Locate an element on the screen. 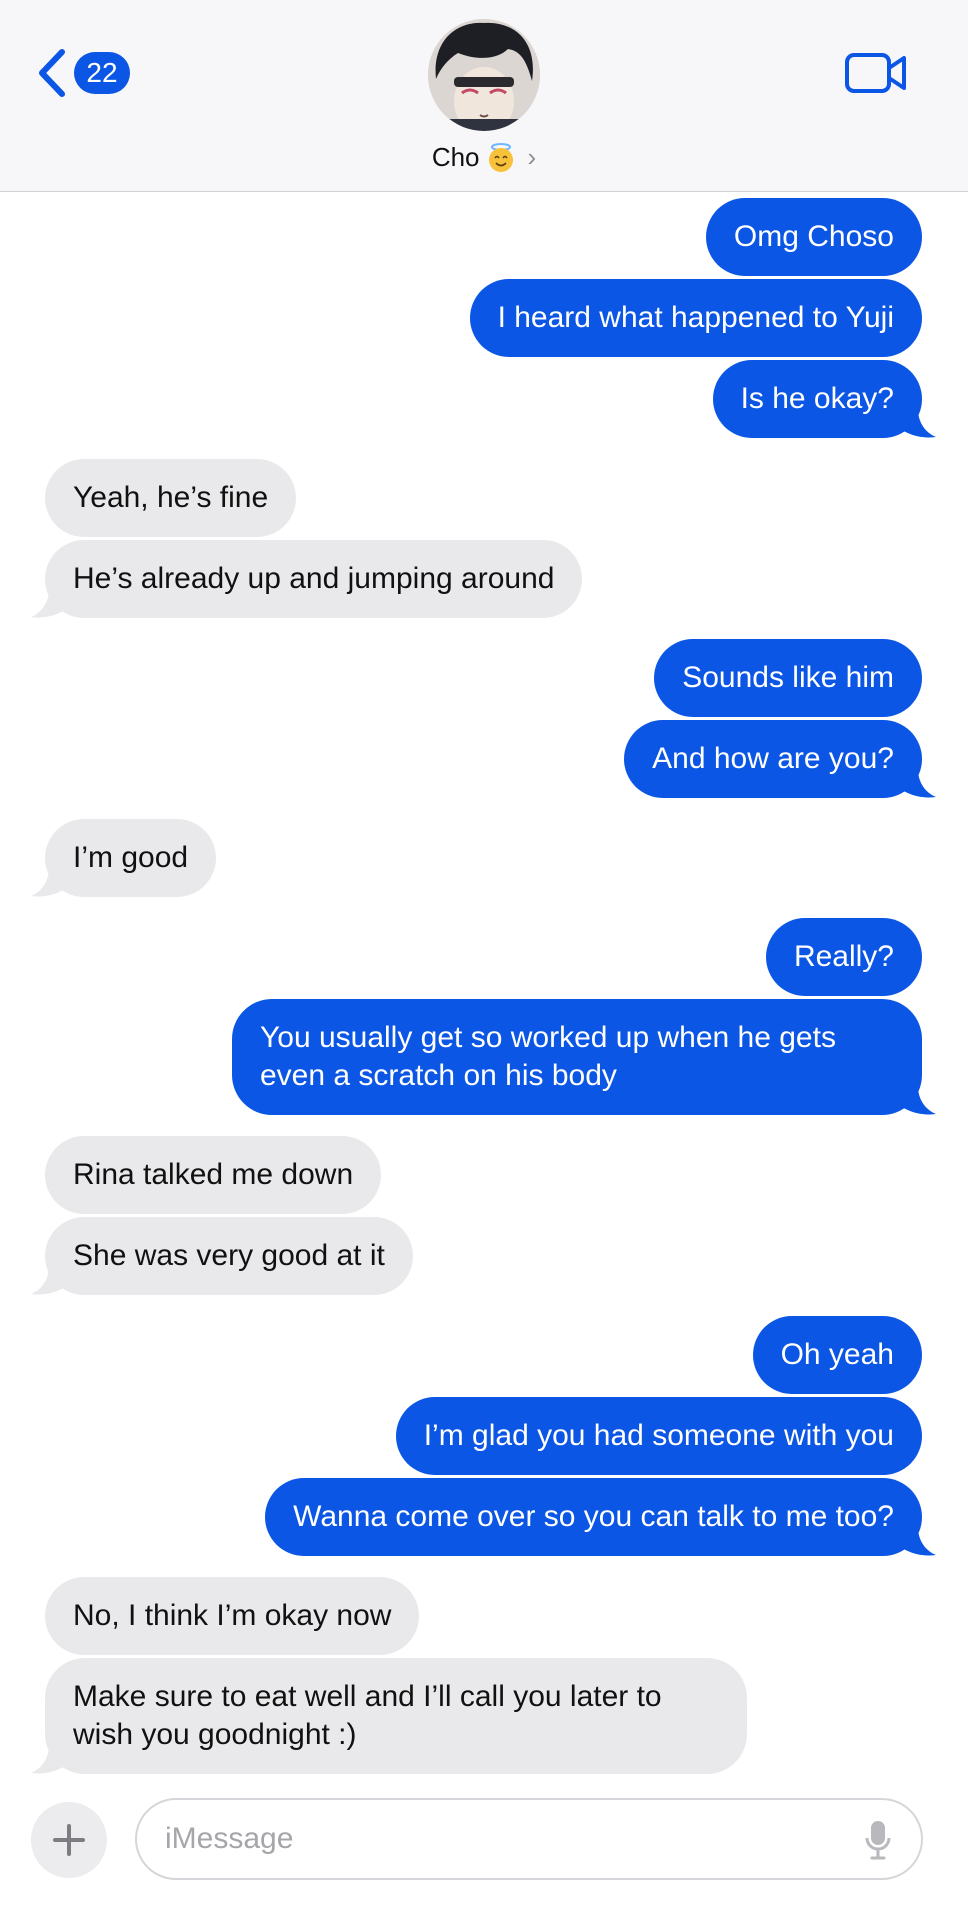 The image size is (968, 1920). message-input is located at coordinates (495, 1839).